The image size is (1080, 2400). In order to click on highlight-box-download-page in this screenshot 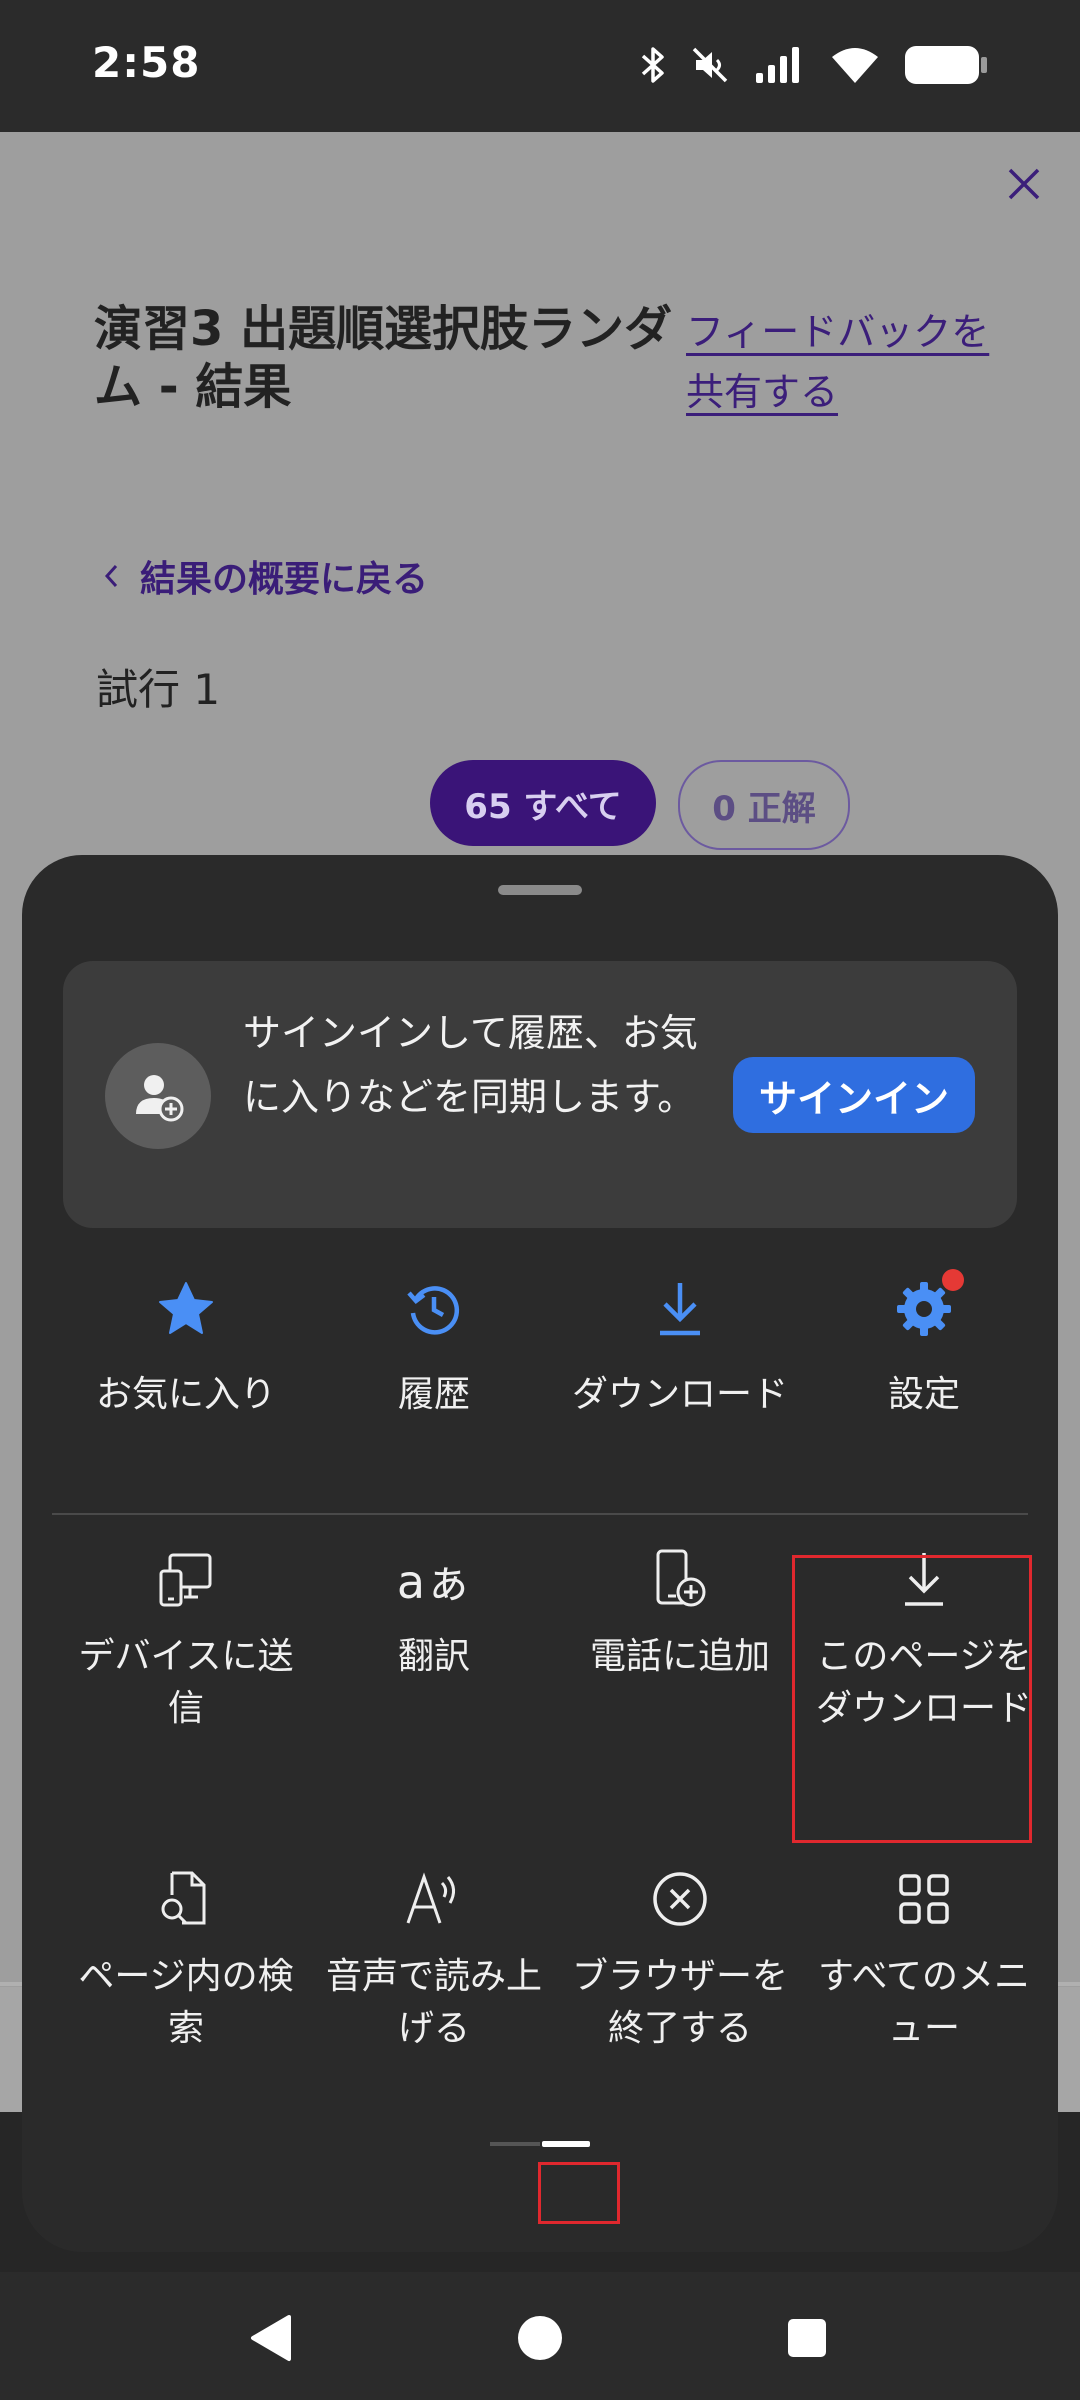, I will do `click(912, 1699)`.